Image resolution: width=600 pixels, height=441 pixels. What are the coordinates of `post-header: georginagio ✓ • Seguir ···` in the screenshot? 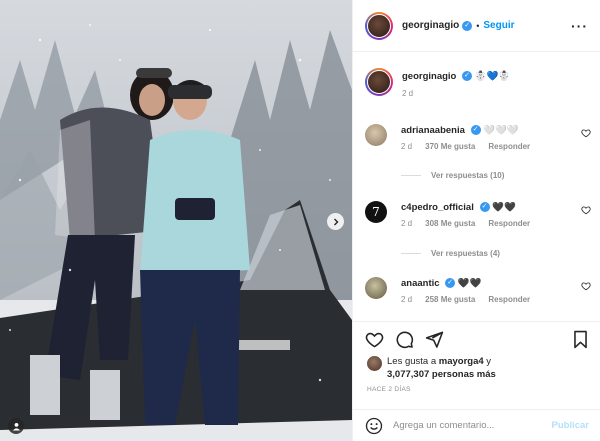 It's located at (476, 26).